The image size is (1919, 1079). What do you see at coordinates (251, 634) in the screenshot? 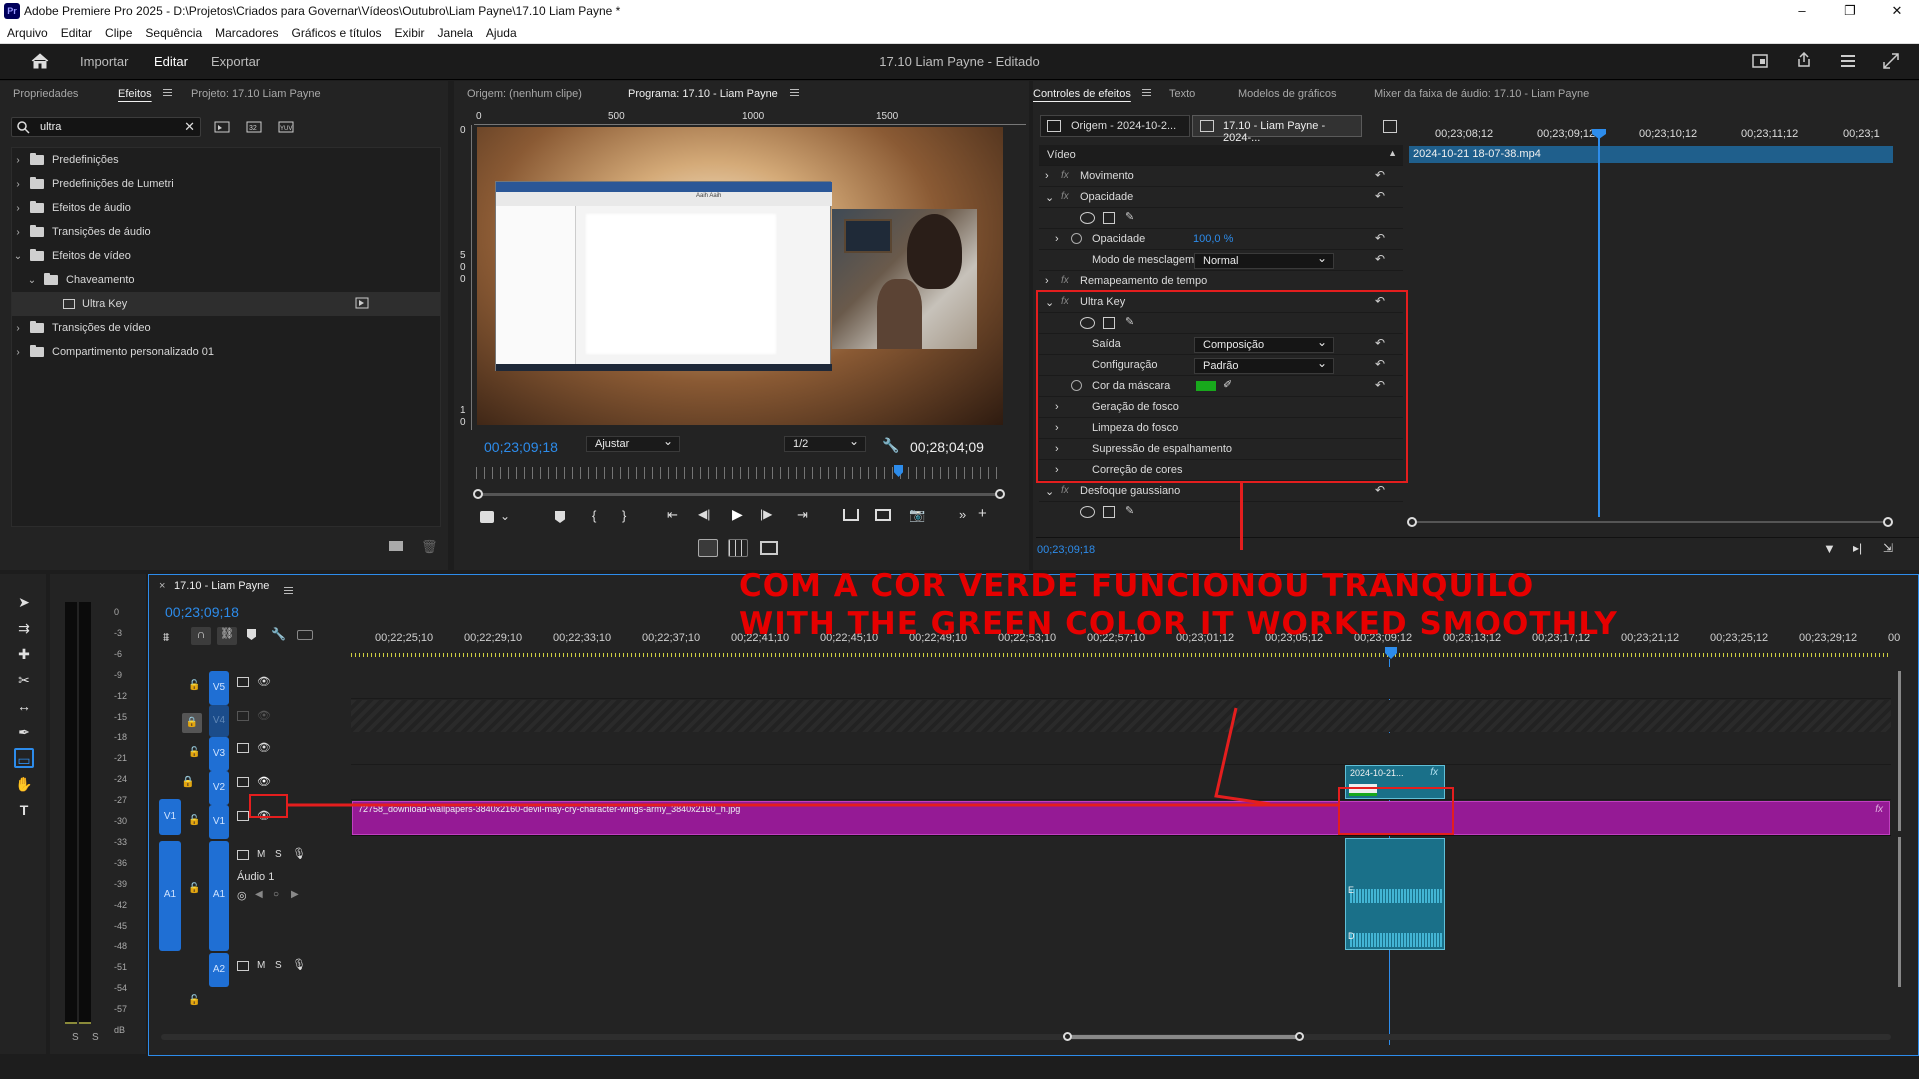
I see `add-marker-icon` at bounding box center [251, 634].